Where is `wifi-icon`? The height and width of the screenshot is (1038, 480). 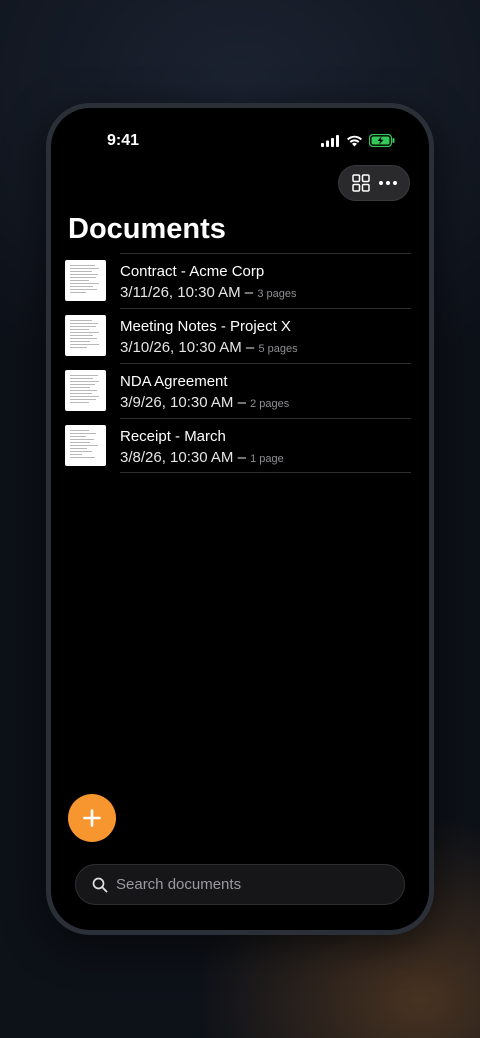
wifi-icon is located at coordinates (354, 143).